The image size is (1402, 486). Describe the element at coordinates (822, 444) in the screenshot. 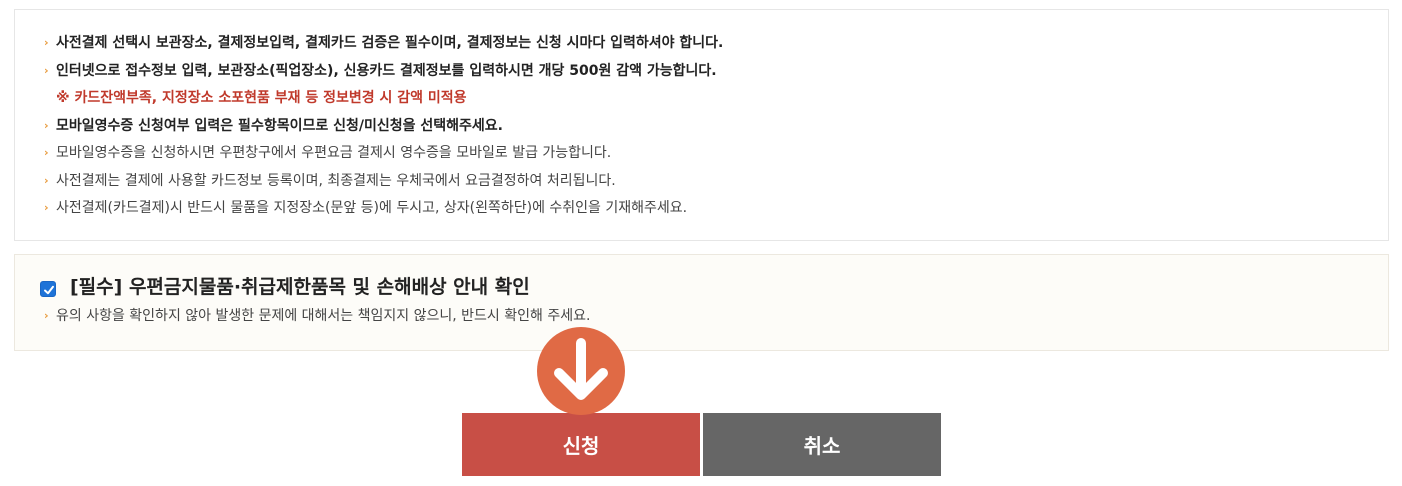

I see `cancel-button: 취소` at that location.